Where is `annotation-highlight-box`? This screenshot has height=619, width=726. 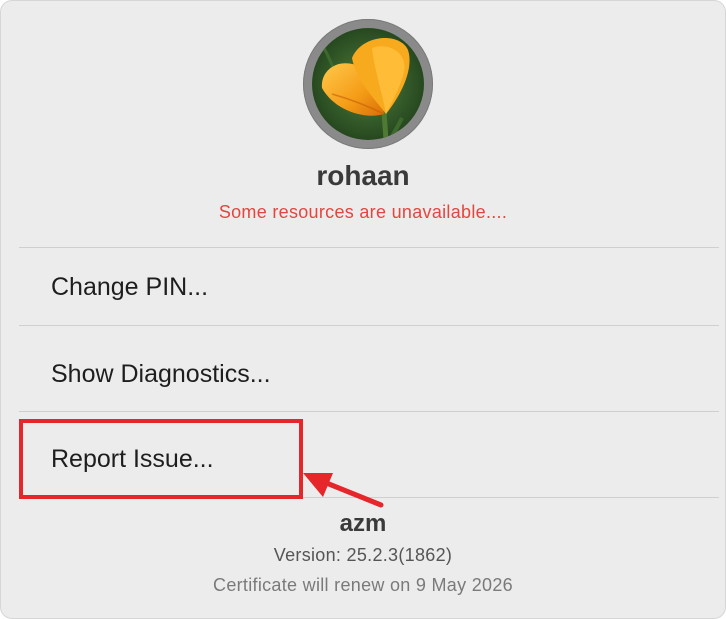
annotation-highlight-box is located at coordinates (161, 459).